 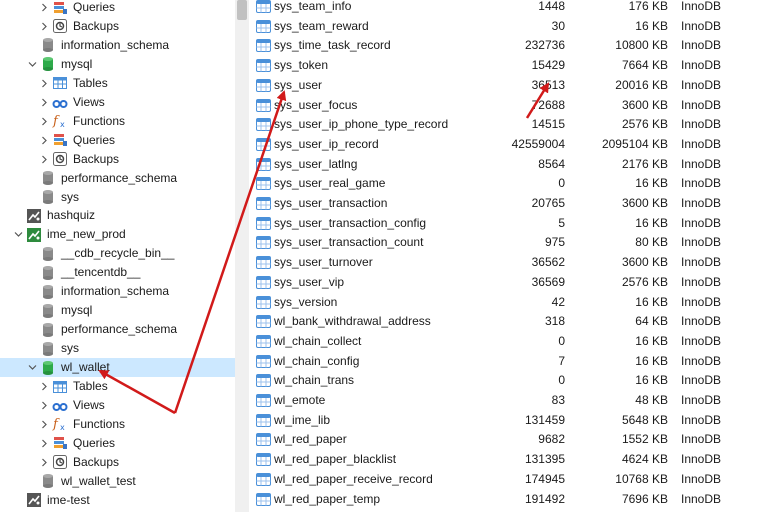 What do you see at coordinates (117, 215) in the screenshot?
I see `tree-node-hashquiz: hashquiz` at bounding box center [117, 215].